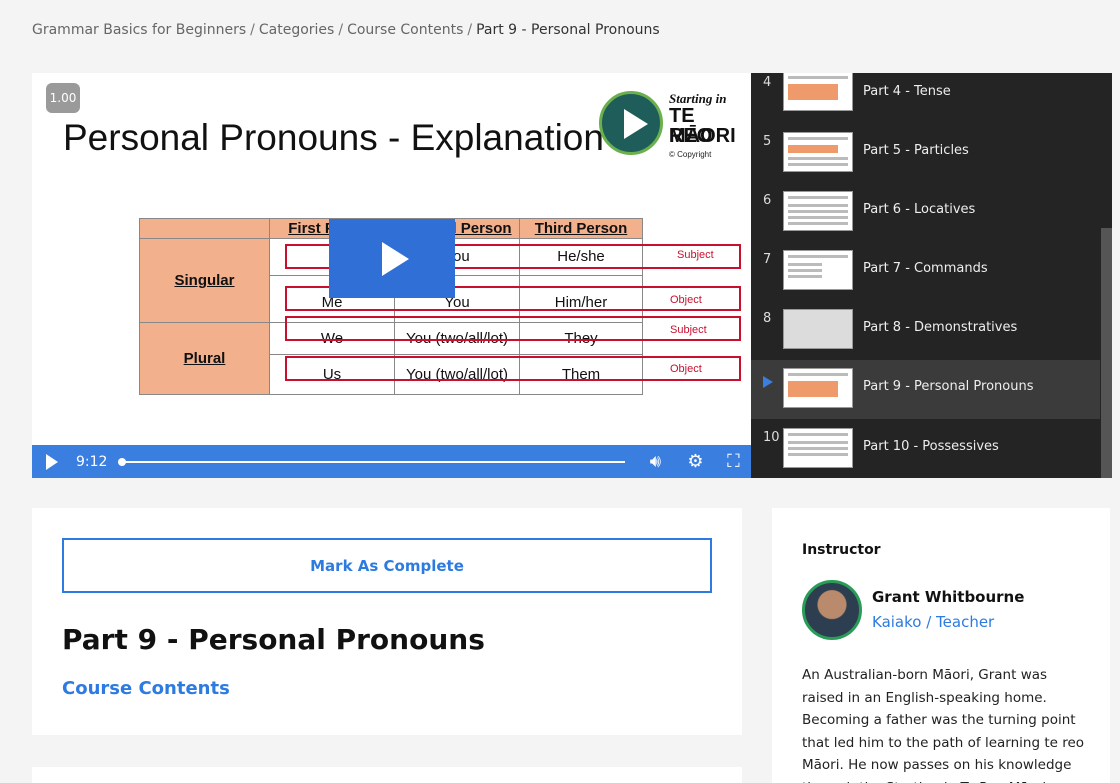 Image resolution: width=1120 pixels, height=783 pixels. What do you see at coordinates (767, 141) in the screenshot?
I see `playlist-item-number: 5` at bounding box center [767, 141].